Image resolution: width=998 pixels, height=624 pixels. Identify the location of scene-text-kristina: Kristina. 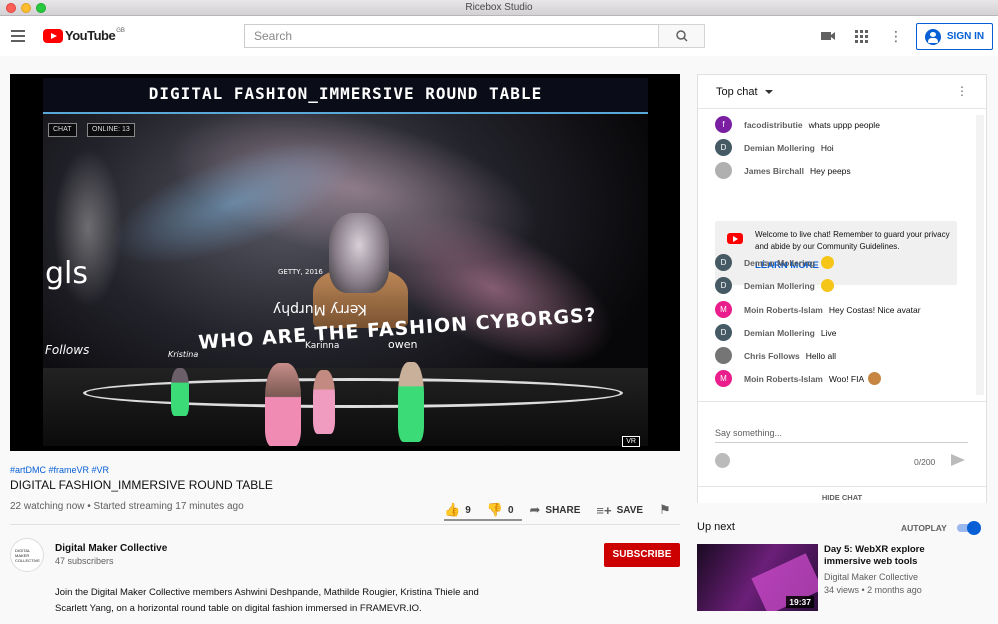
(183, 354).